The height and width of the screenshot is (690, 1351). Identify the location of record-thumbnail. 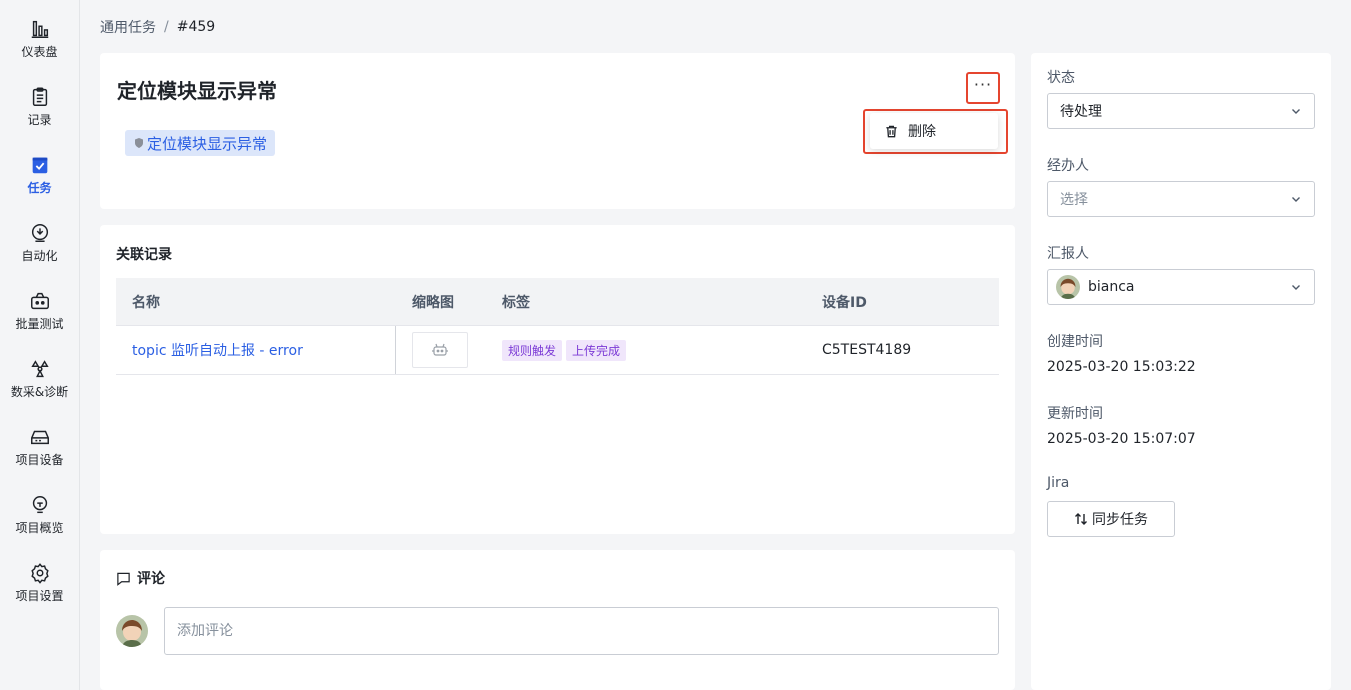
(440, 350).